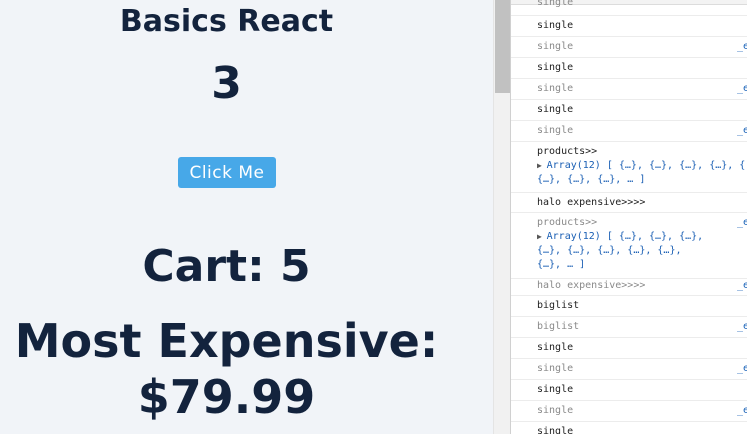 The width and height of the screenshot is (747, 434). I want to click on console-log-row: biglist _e, so click(629, 327).